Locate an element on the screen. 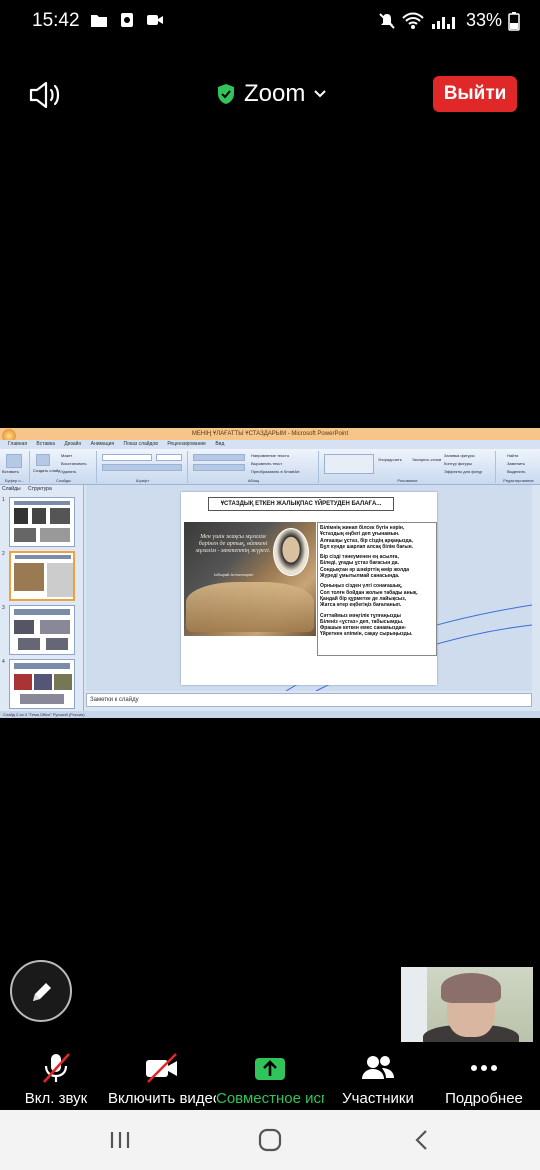 This screenshot has height=1170, width=540. meeting-header: Zoom Выйти is located at coordinates (270, 95).